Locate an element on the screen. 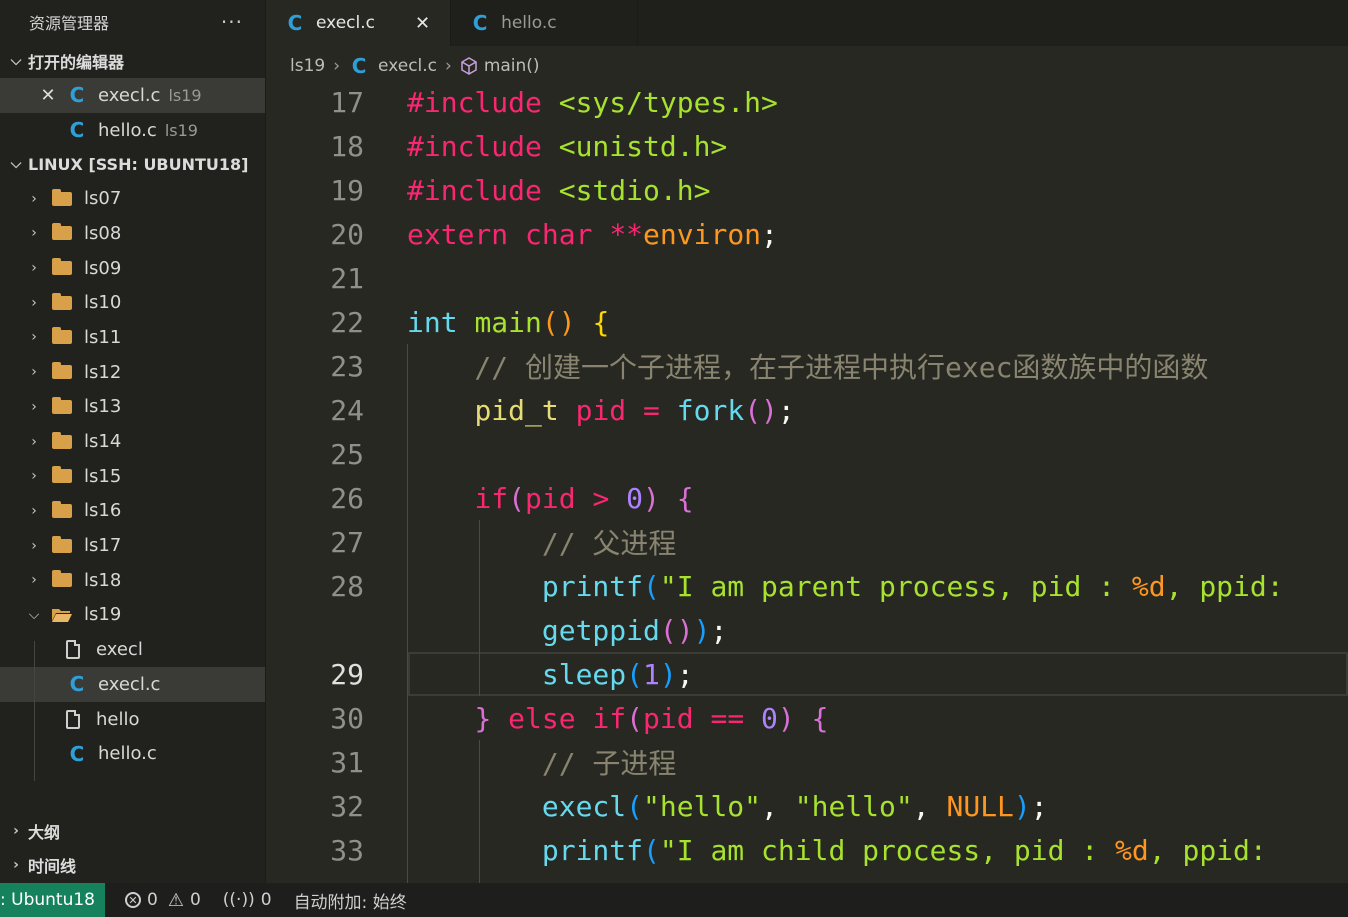  tab-hello-c: C hello.c is located at coordinates (544, 23).